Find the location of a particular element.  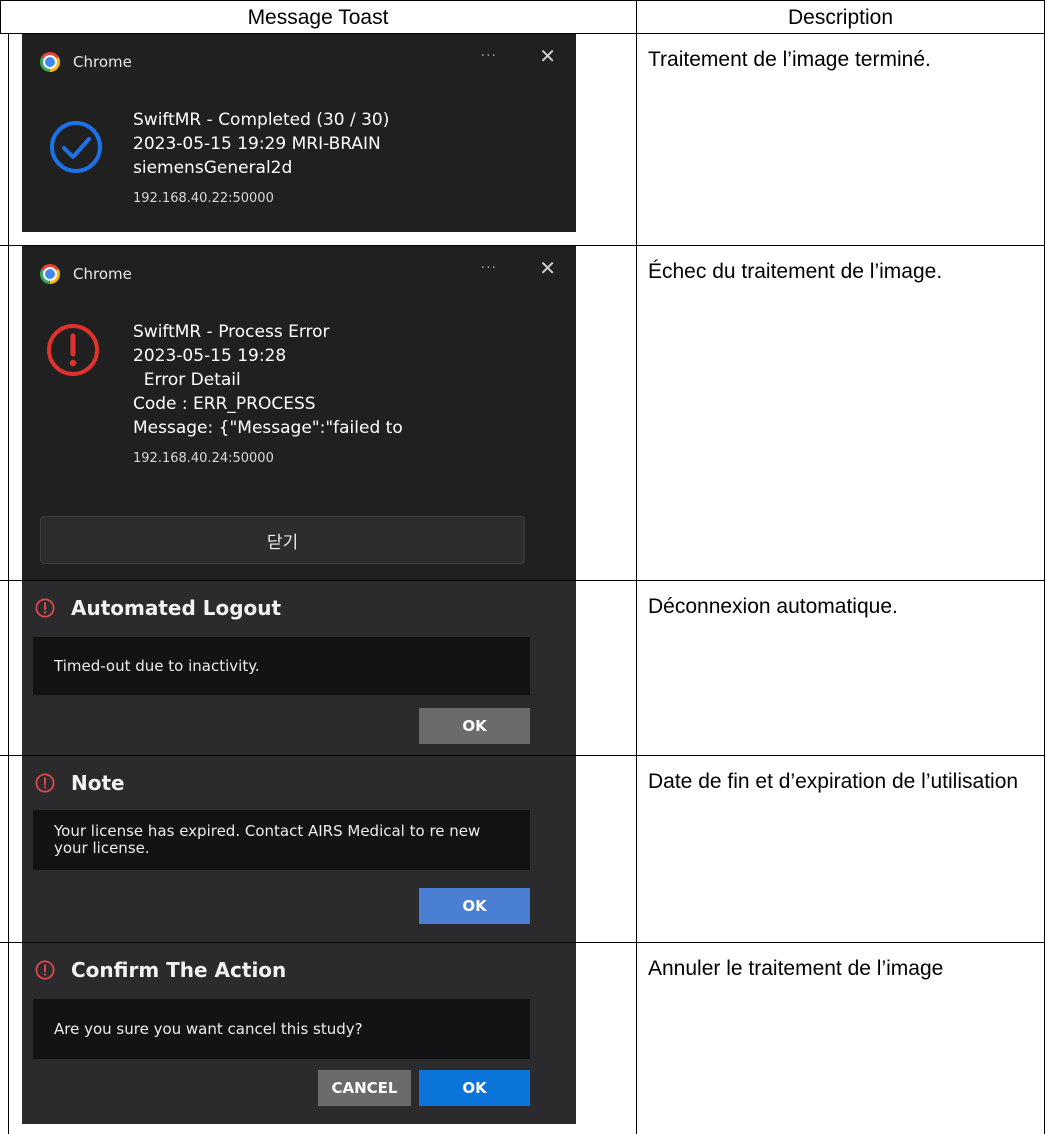

toast-line: siemensGeneral2d is located at coordinates (213, 168).